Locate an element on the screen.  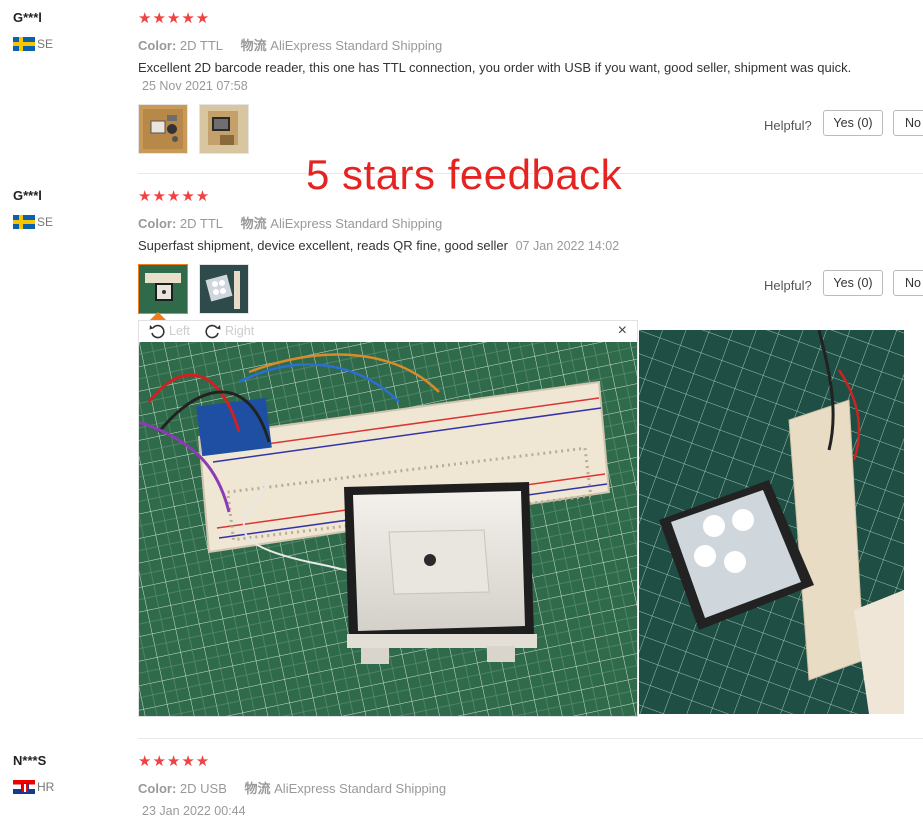
rotate-right-icon is located at coordinates (213, 331).